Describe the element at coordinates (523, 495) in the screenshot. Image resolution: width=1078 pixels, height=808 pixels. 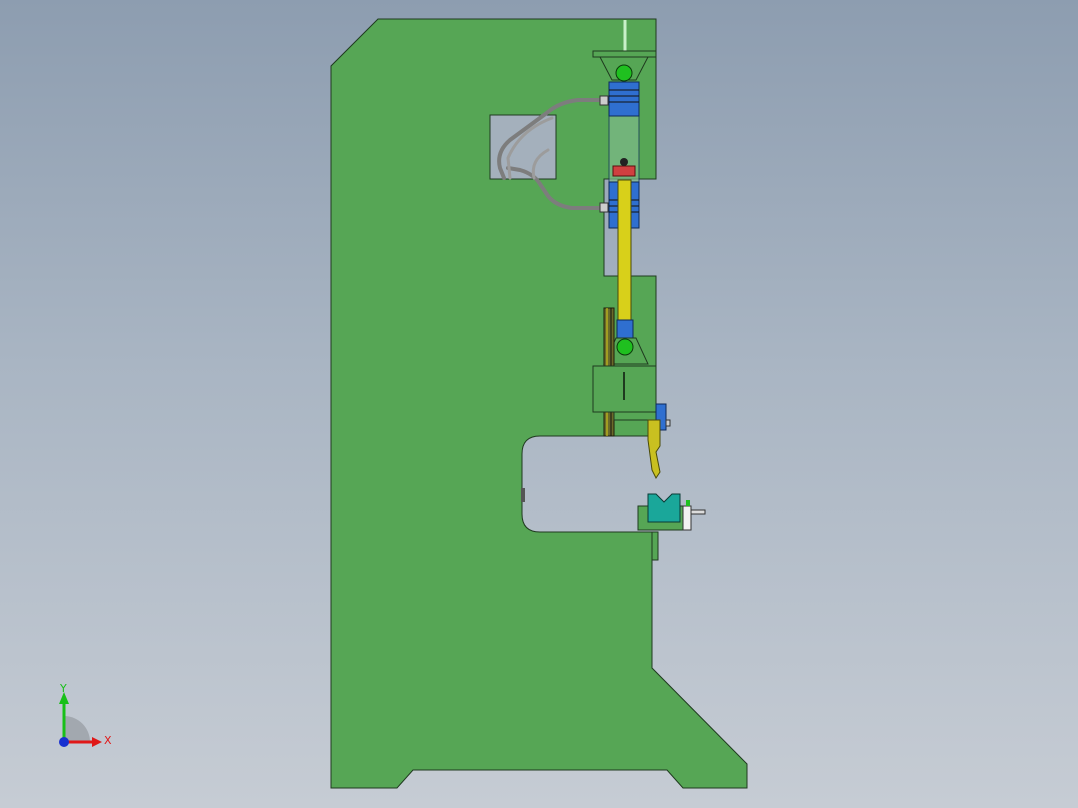
I see `throat-bracket` at that location.